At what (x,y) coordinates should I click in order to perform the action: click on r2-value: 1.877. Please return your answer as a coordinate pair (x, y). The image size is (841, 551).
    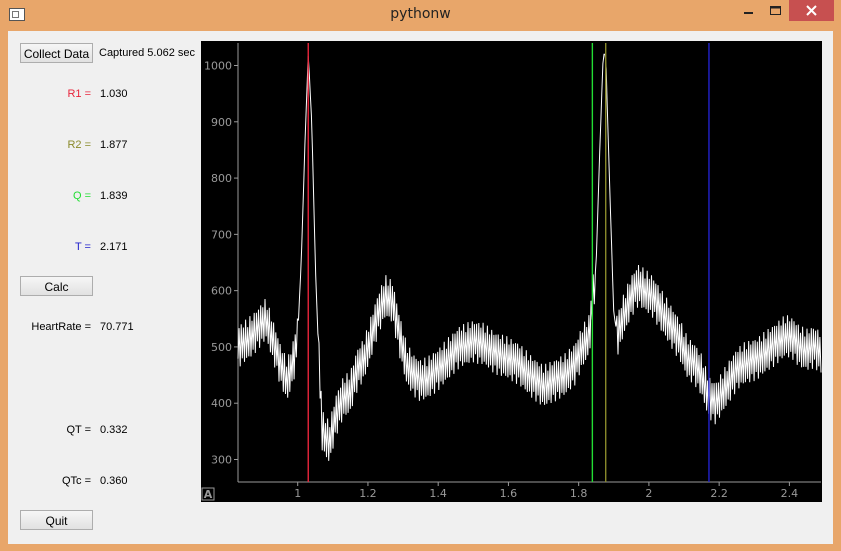
    Looking at the image, I should click on (114, 145).